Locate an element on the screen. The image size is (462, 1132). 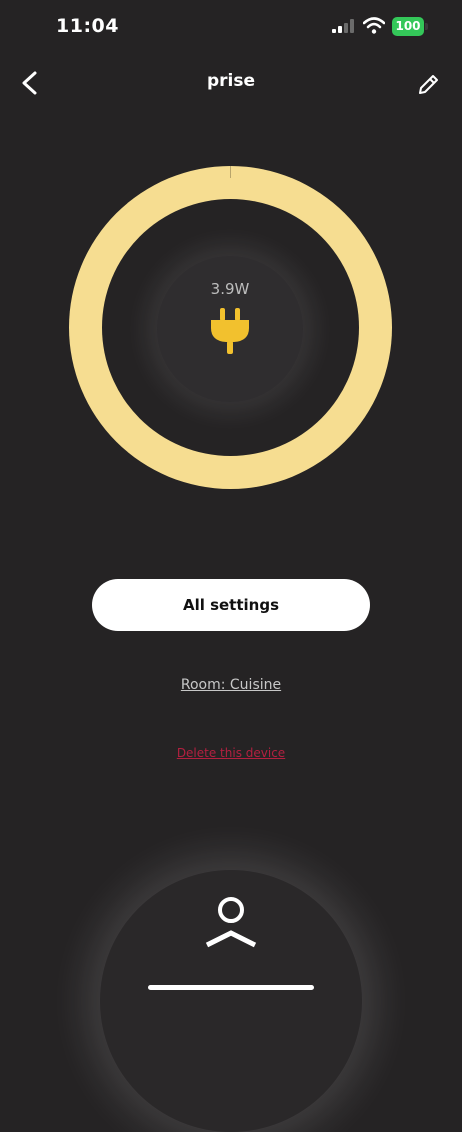
home-indicator is located at coordinates (231, 987).